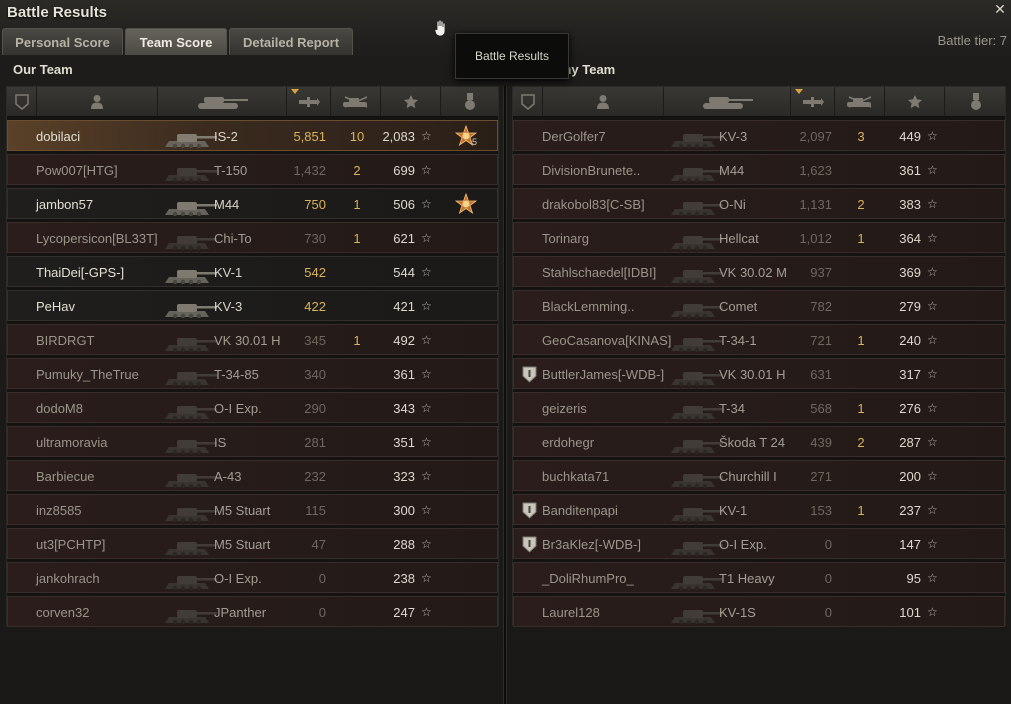 The height and width of the screenshot is (704, 1011). I want to click on player-name: corven32, so click(62, 612).